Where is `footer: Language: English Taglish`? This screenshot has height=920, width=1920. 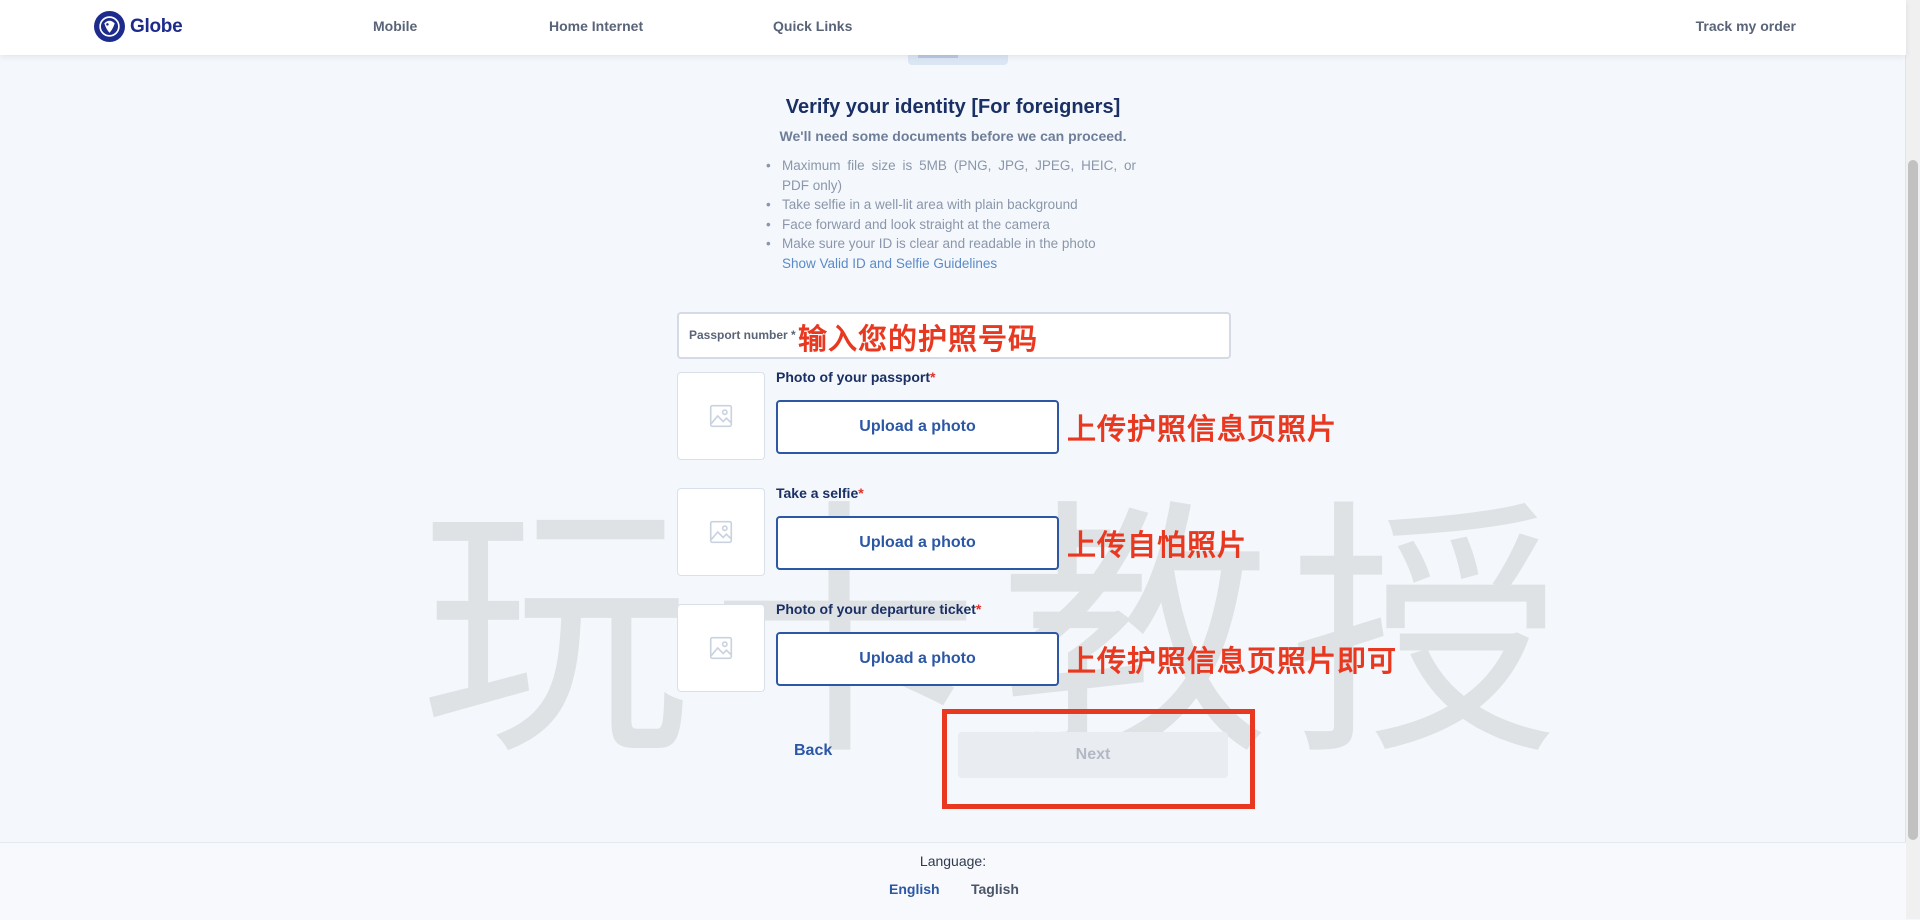
footer: Language: English Taglish is located at coordinates (953, 881).